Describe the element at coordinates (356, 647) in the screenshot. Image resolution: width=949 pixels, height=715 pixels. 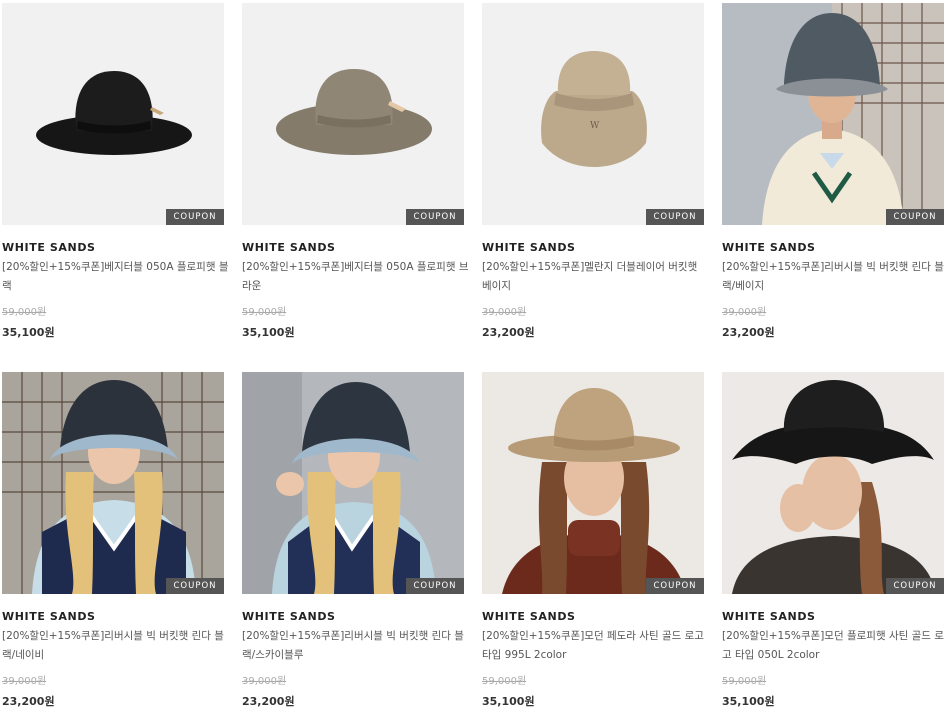
I see `product-name: [20%할인+15%쿠폰]리버시블 빅 버킷햇 린다 블랙/스카이블루` at that location.